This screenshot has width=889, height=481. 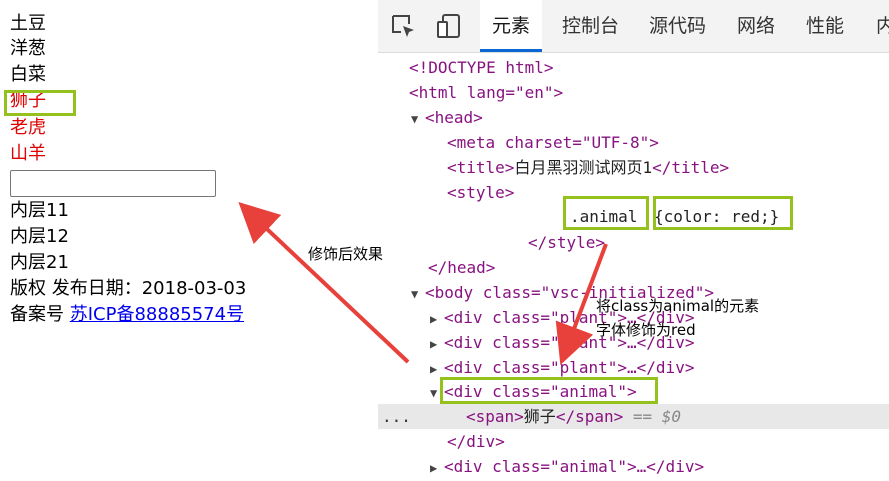 What do you see at coordinates (486, 92) in the screenshot?
I see `html-node: <html lang="en">` at bounding box center [486, 92].